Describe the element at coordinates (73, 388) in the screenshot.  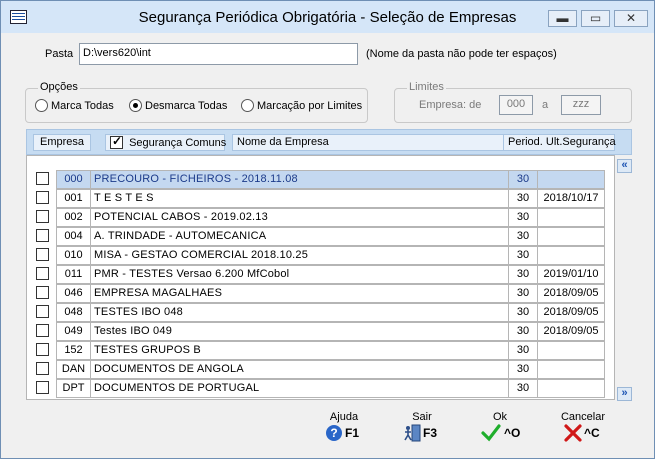
I see `cell-code: DPT` at that location.